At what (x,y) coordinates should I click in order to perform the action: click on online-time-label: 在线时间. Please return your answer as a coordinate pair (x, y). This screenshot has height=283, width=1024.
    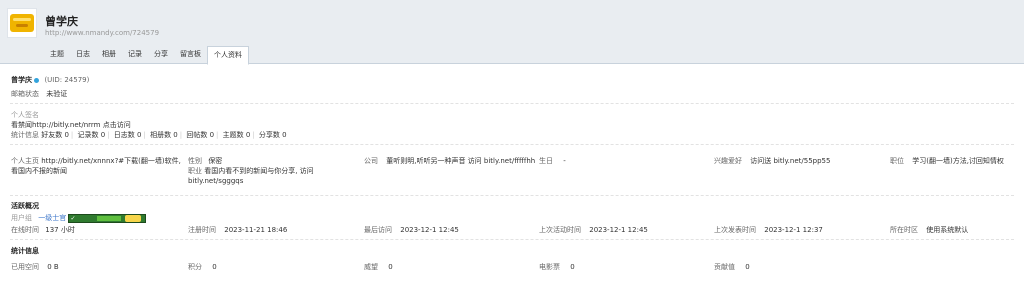
    Looking at the image, I should click on (25, 230).